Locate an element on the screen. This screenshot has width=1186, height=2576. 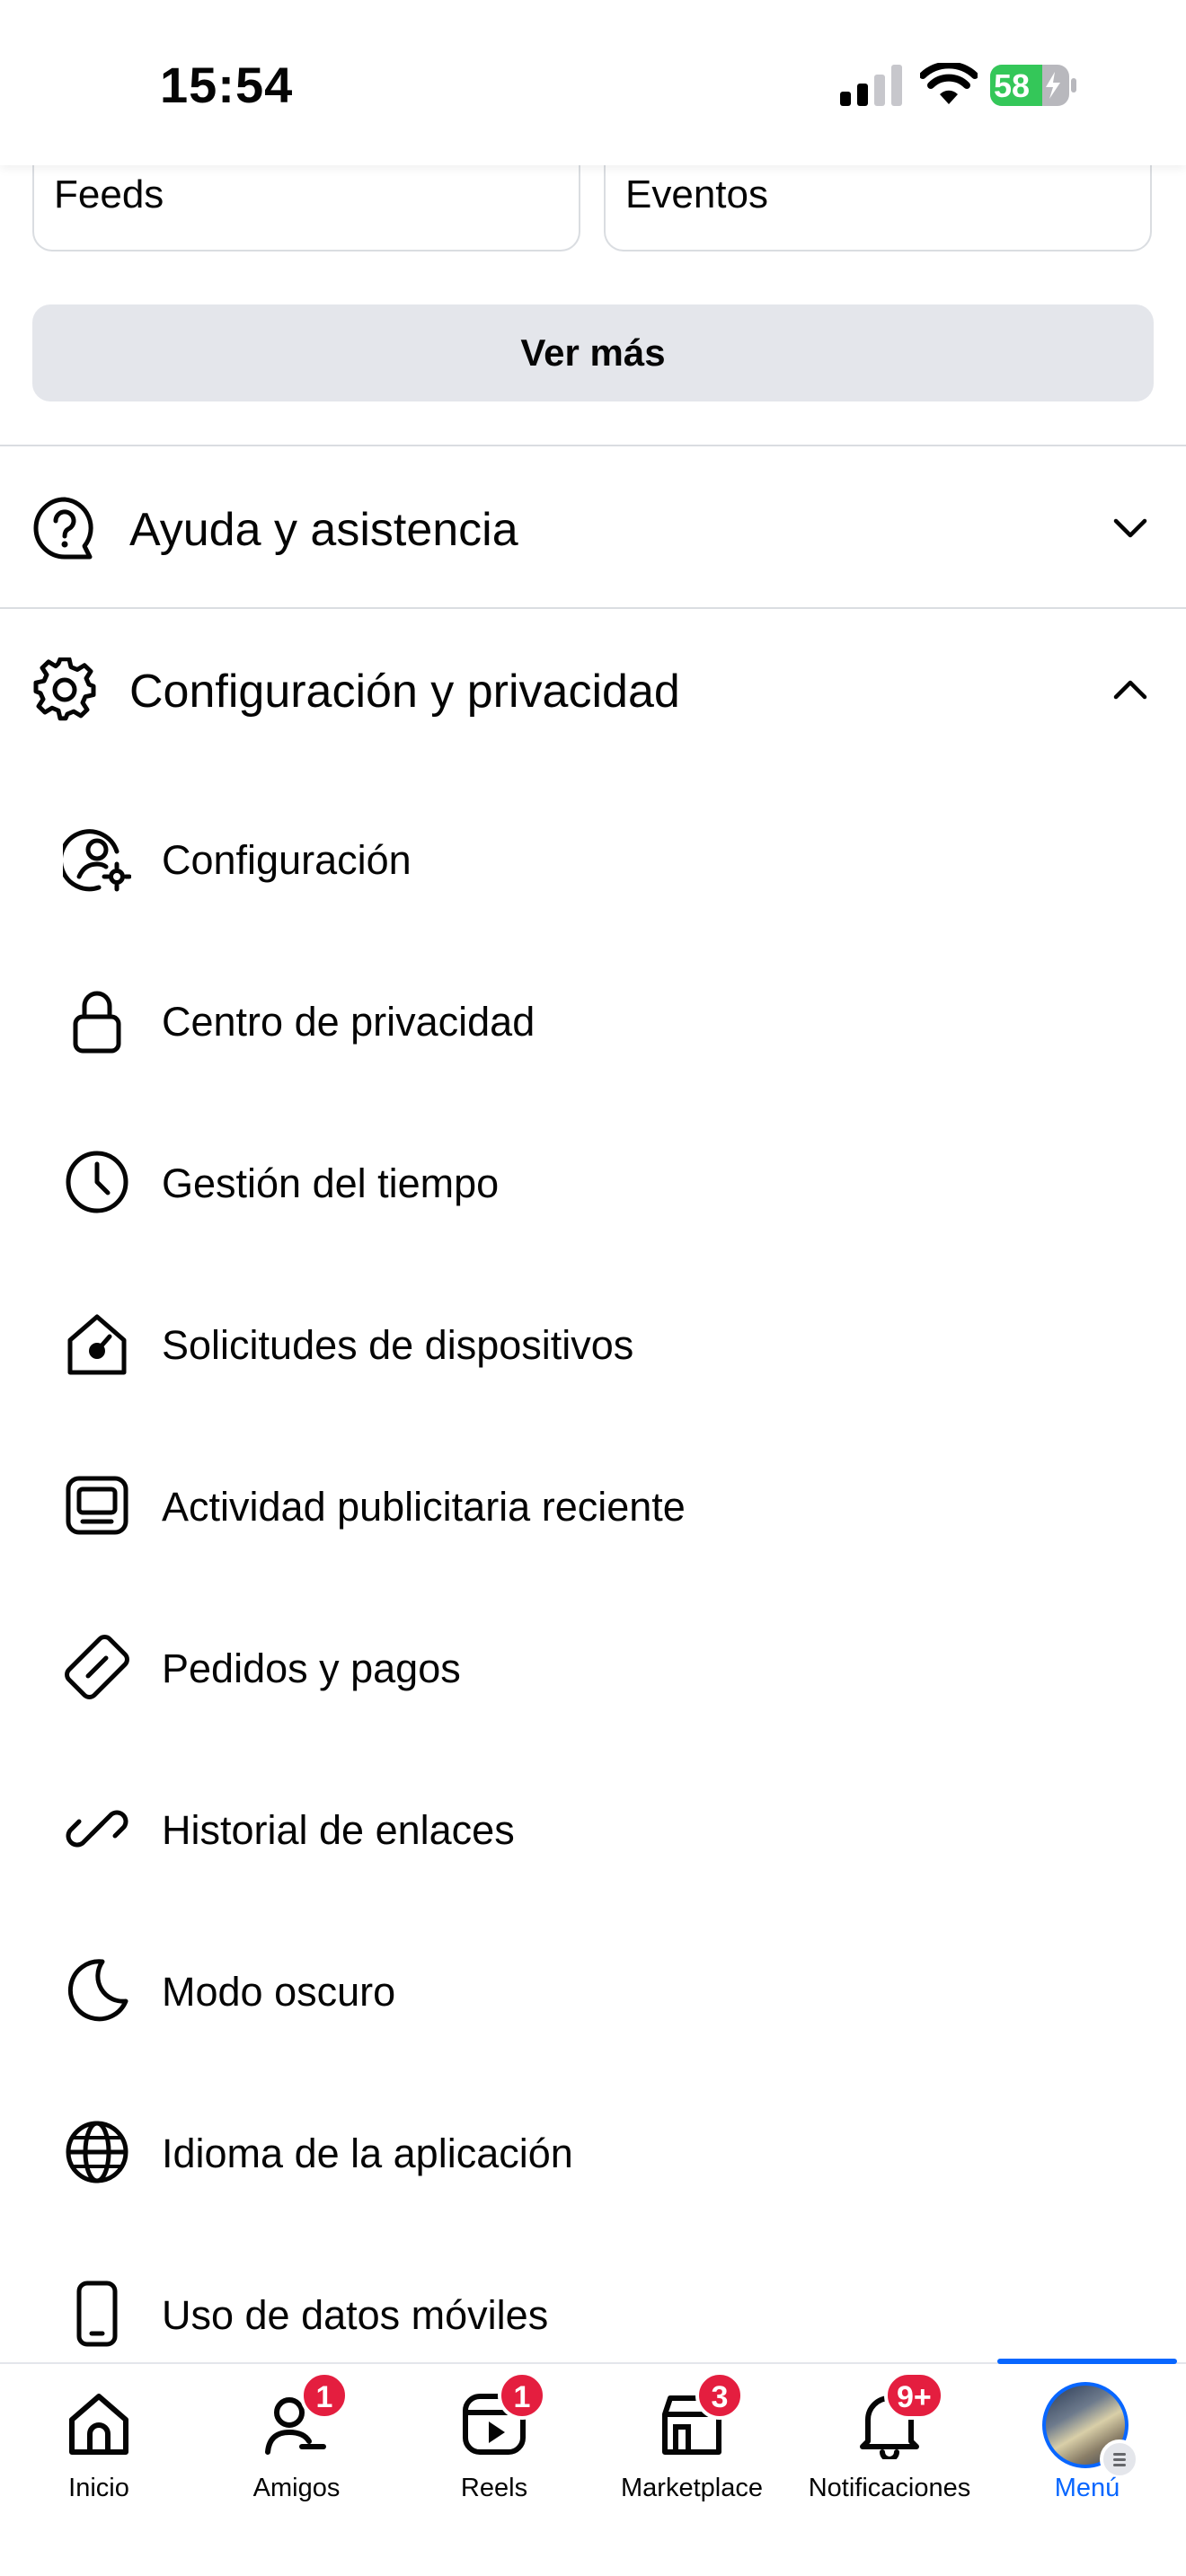
phone-icon is located at coordinates (97, 2313).